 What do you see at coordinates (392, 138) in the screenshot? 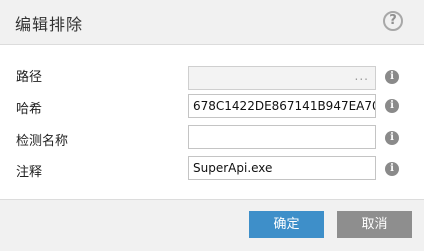
I see `detection-name-info-icon: i` at bounding box center [392, 138].